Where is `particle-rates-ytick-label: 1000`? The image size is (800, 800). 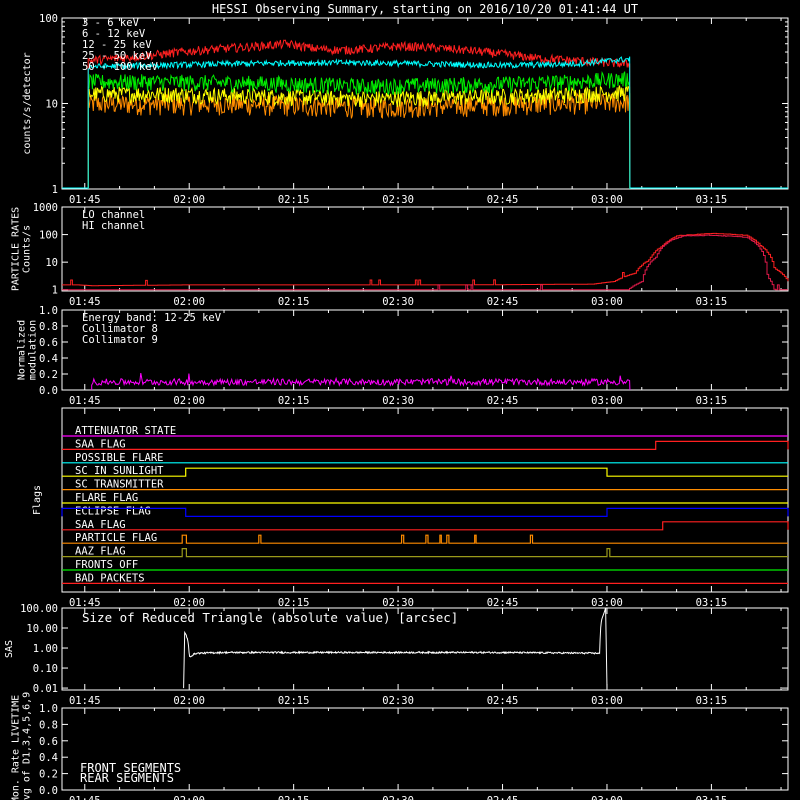
particle-rates-ytick-label: 1000 is located at coordinates (45, 208).